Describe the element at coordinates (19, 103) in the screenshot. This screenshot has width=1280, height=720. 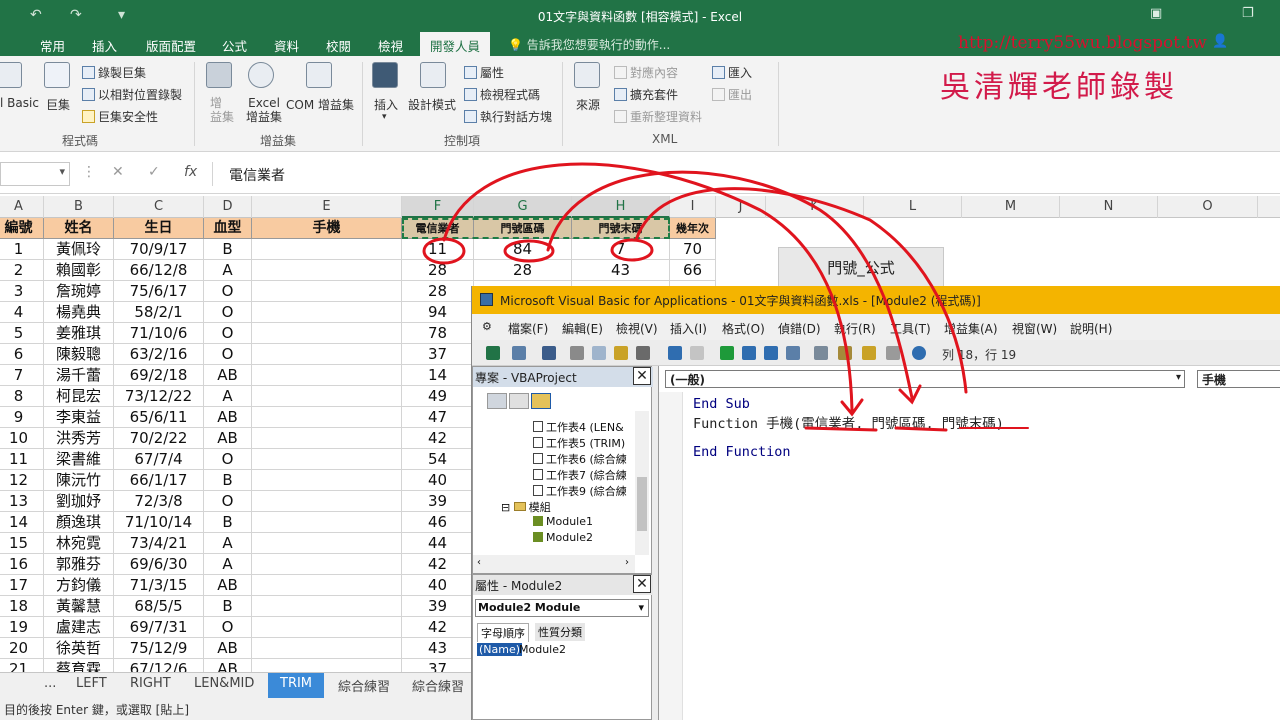
I see `visual-basic-button: l Basic` at that location.